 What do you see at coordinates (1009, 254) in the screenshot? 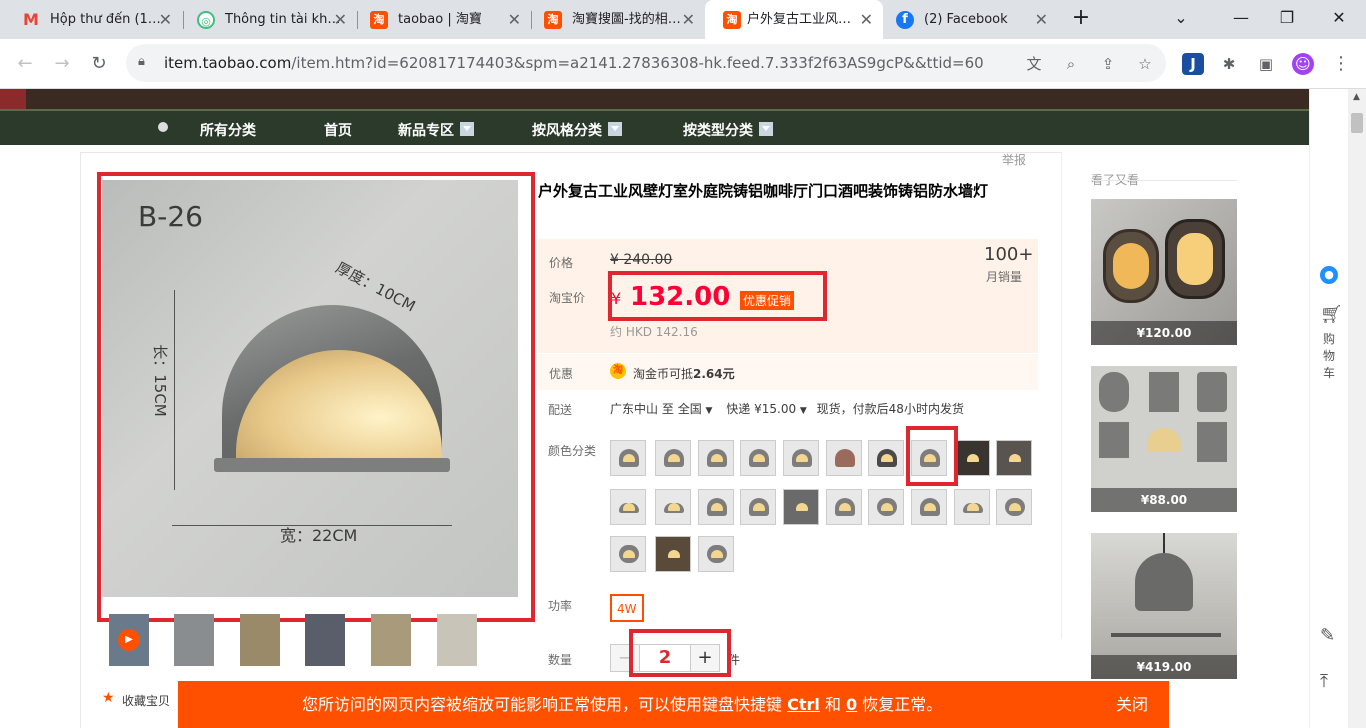
I see `monthly-sales-count: 100+` at bounding box center [1009, 254].